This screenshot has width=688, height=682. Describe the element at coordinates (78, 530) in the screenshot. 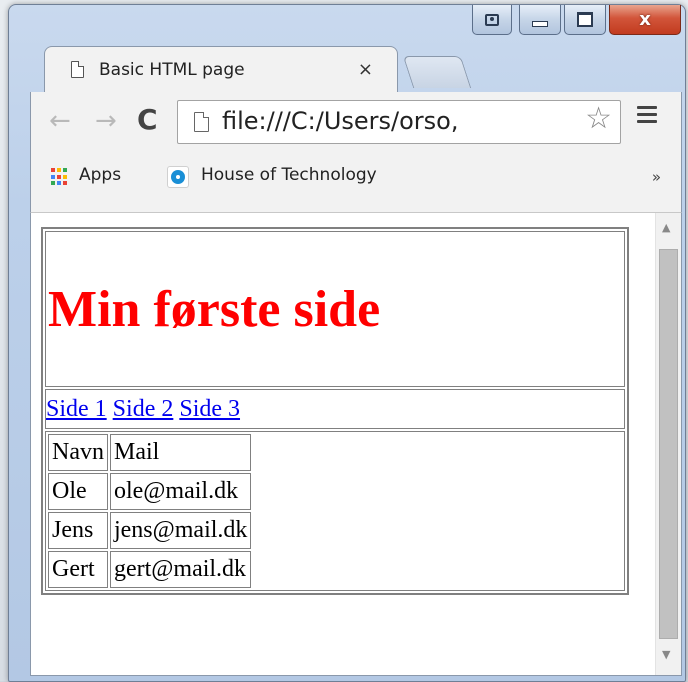

I see `table-cell-name: Jens` at that location.